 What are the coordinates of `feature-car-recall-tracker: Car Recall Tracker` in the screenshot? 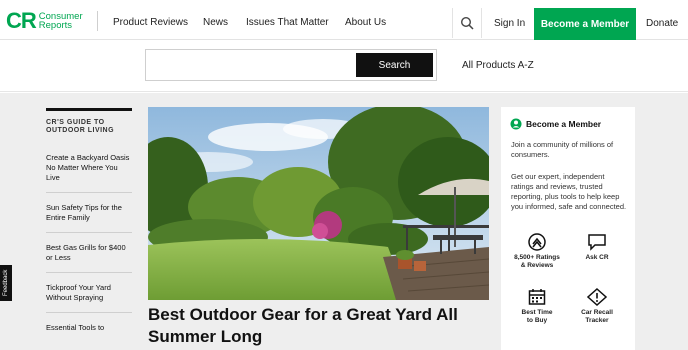 It's located at (597, 306).